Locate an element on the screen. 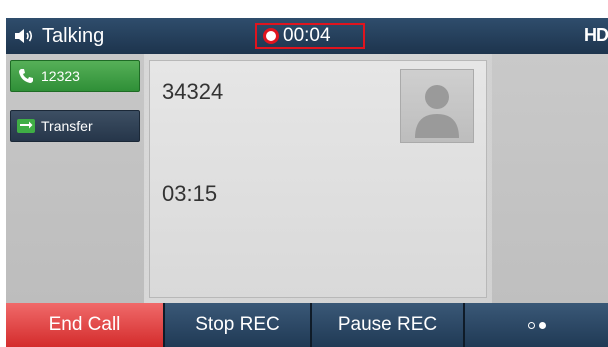  softkey-bar: End Call Stop REC Pause REC is located at coordinates (307, 325).